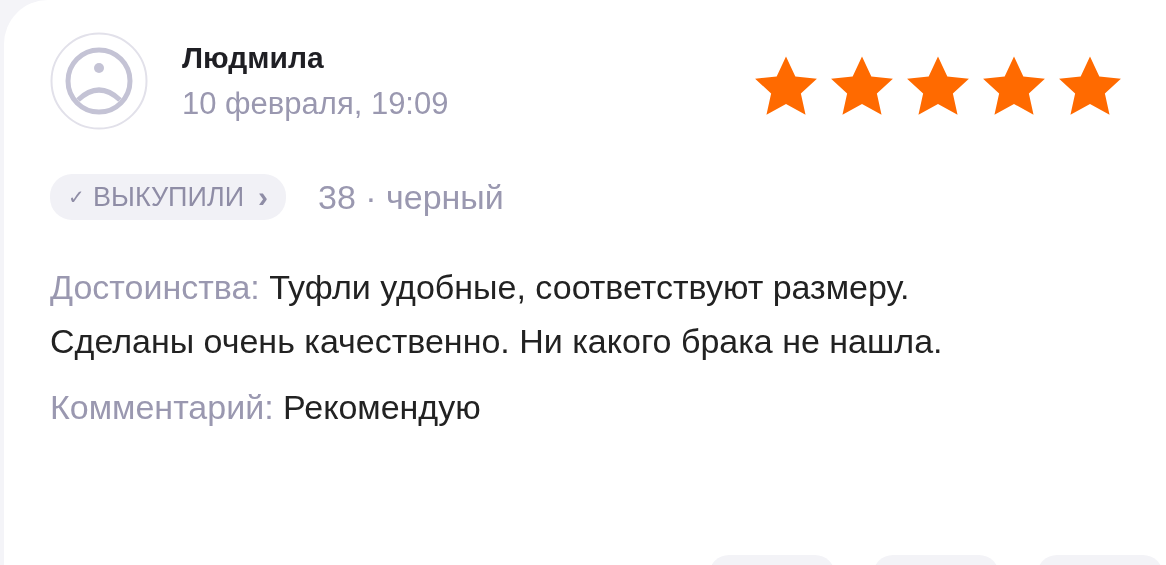 The height and width of the screenshot is (565, 1166). Describe the element at coordinates (253, 58) in the screenshot. I see `author-name: Людмила` at that location.